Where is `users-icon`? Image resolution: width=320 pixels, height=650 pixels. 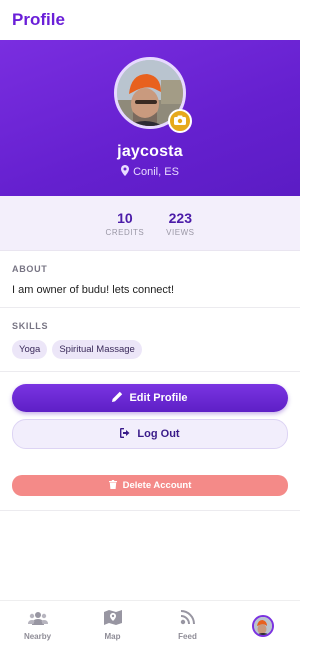
users-icon is located at coordinates (37, 620).